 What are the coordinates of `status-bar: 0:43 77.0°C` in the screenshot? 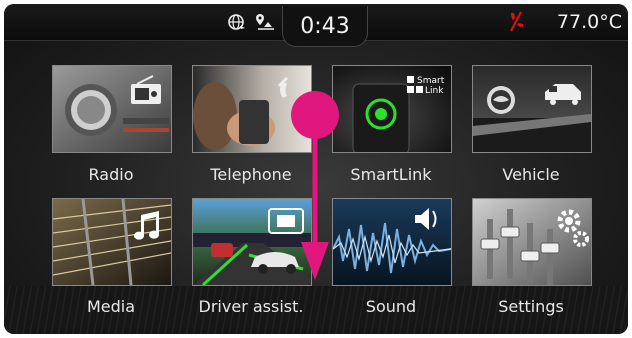 It's located at (316, 25).